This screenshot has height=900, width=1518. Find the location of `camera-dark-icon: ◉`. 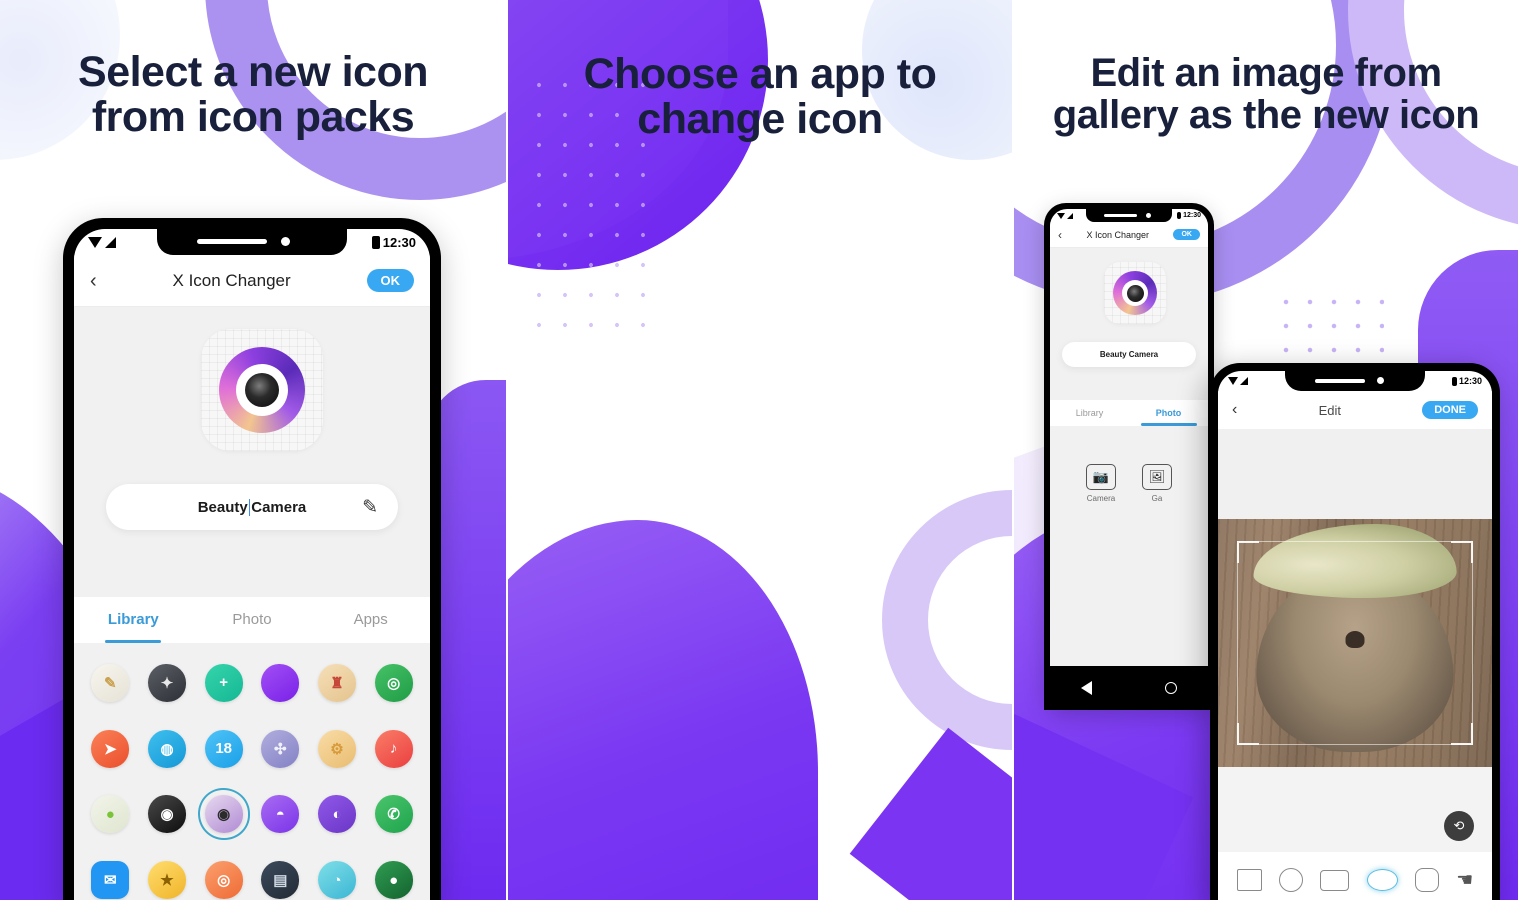

camera-dark-icon: ◉ is located at coordinates (166, 814).